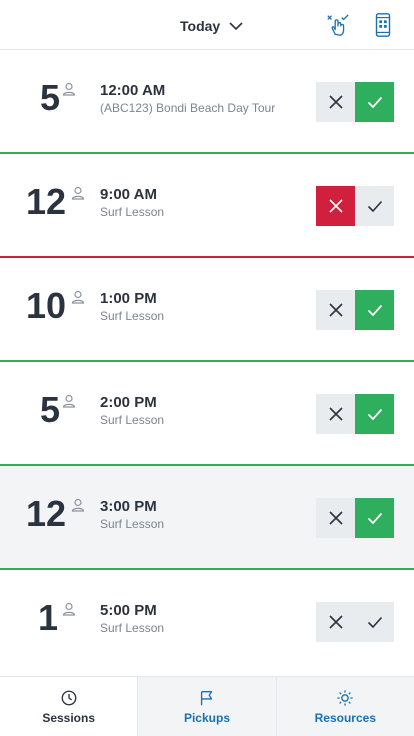 This screenshot has height=736, width=414. I want to click on session-row: 12 9:00 AM Surf Lesson, so click(207, 206).